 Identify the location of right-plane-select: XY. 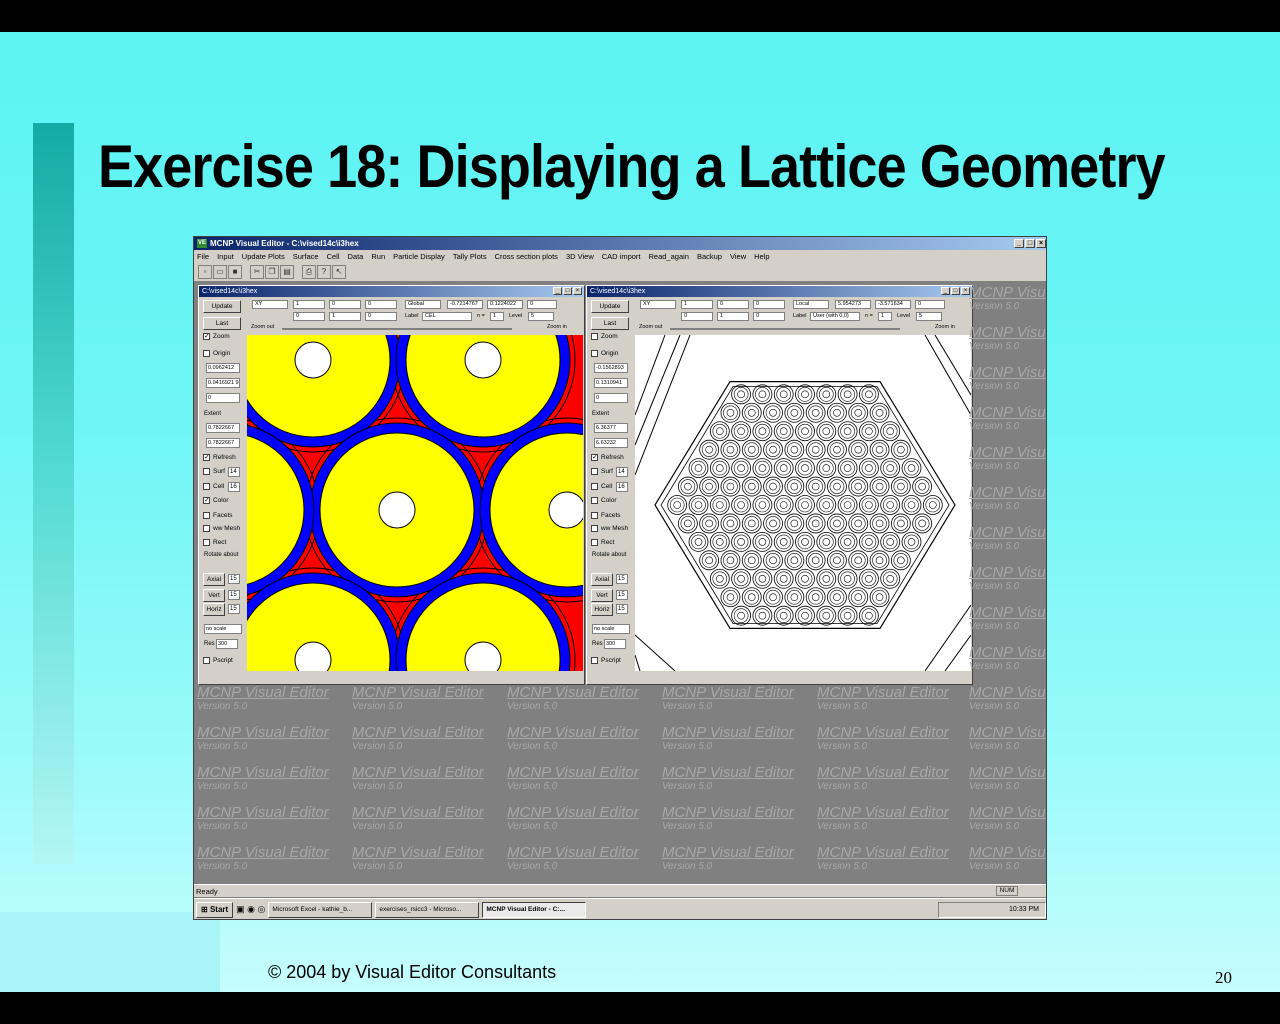
(658, 304).